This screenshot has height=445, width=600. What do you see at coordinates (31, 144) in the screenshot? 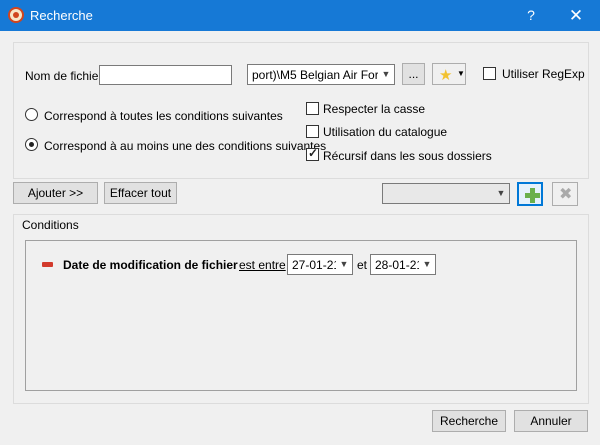
I see `match-any-radio` at bounding box center [31, 144].